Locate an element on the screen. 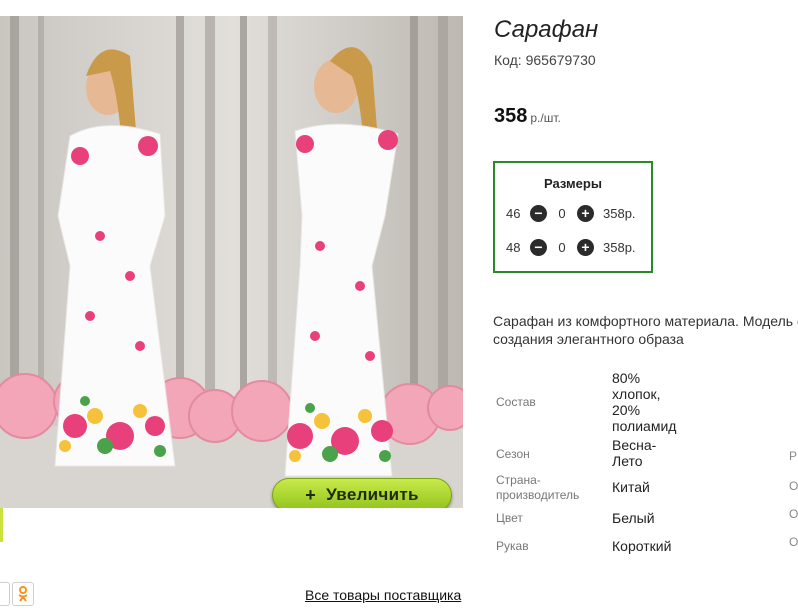  spec-label-country: Страна- производитель is located at coordinates (537, 488).